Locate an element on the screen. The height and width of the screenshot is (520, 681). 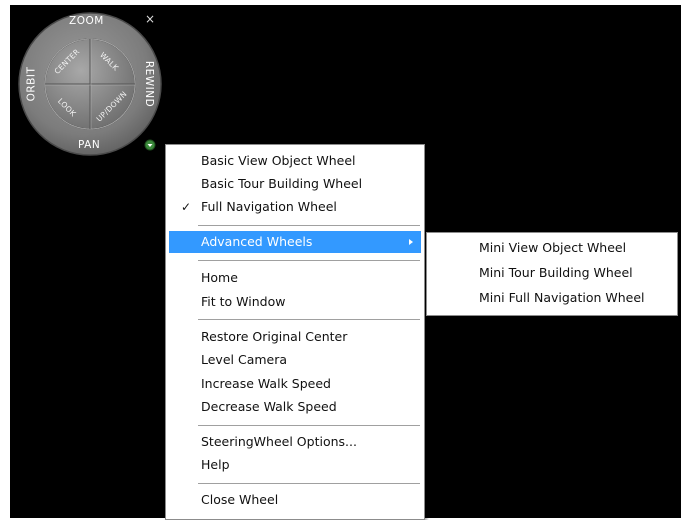
menu-item-full-navigation-wheel: ✓ Full Navigation Wheel is located at coordinates (295, 207).